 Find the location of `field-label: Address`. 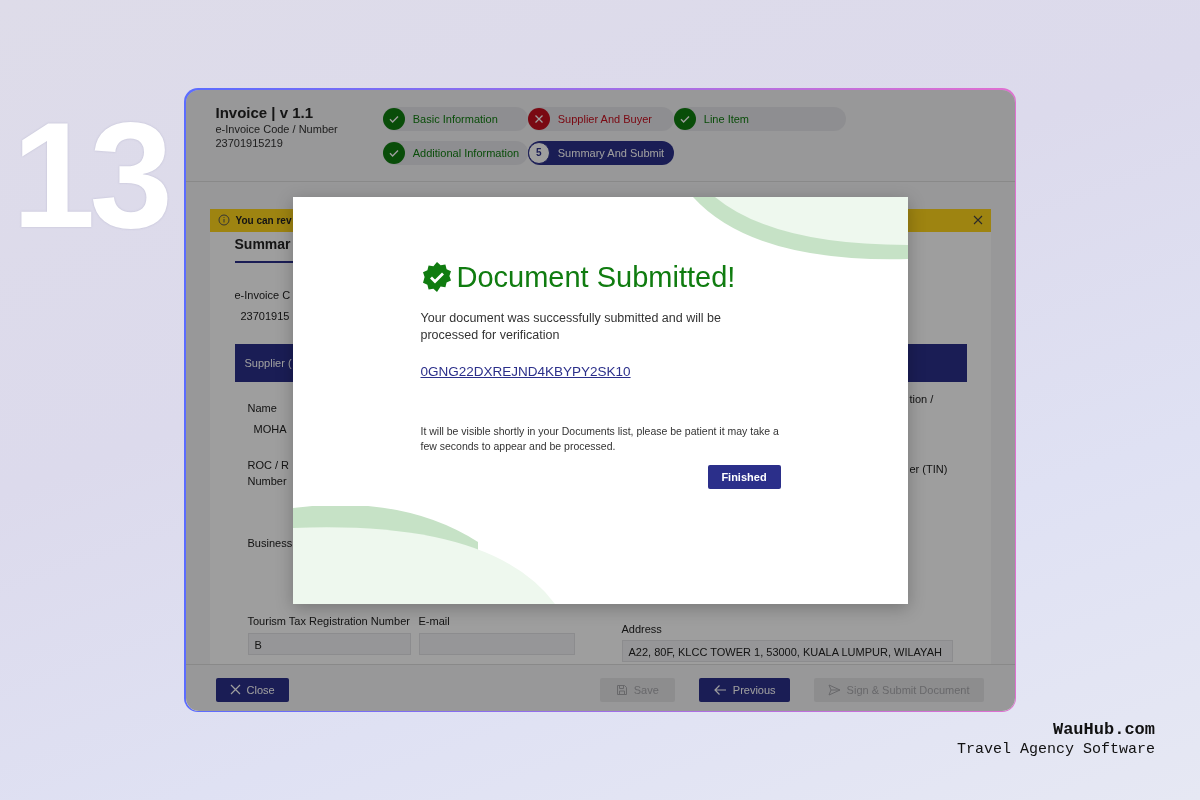

field-label: Address is located at coordinates (641, 629).